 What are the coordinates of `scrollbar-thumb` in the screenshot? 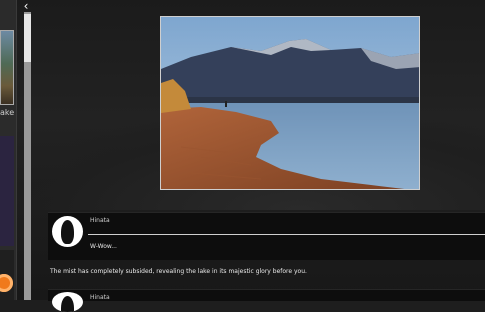 It's located at (27, 38).